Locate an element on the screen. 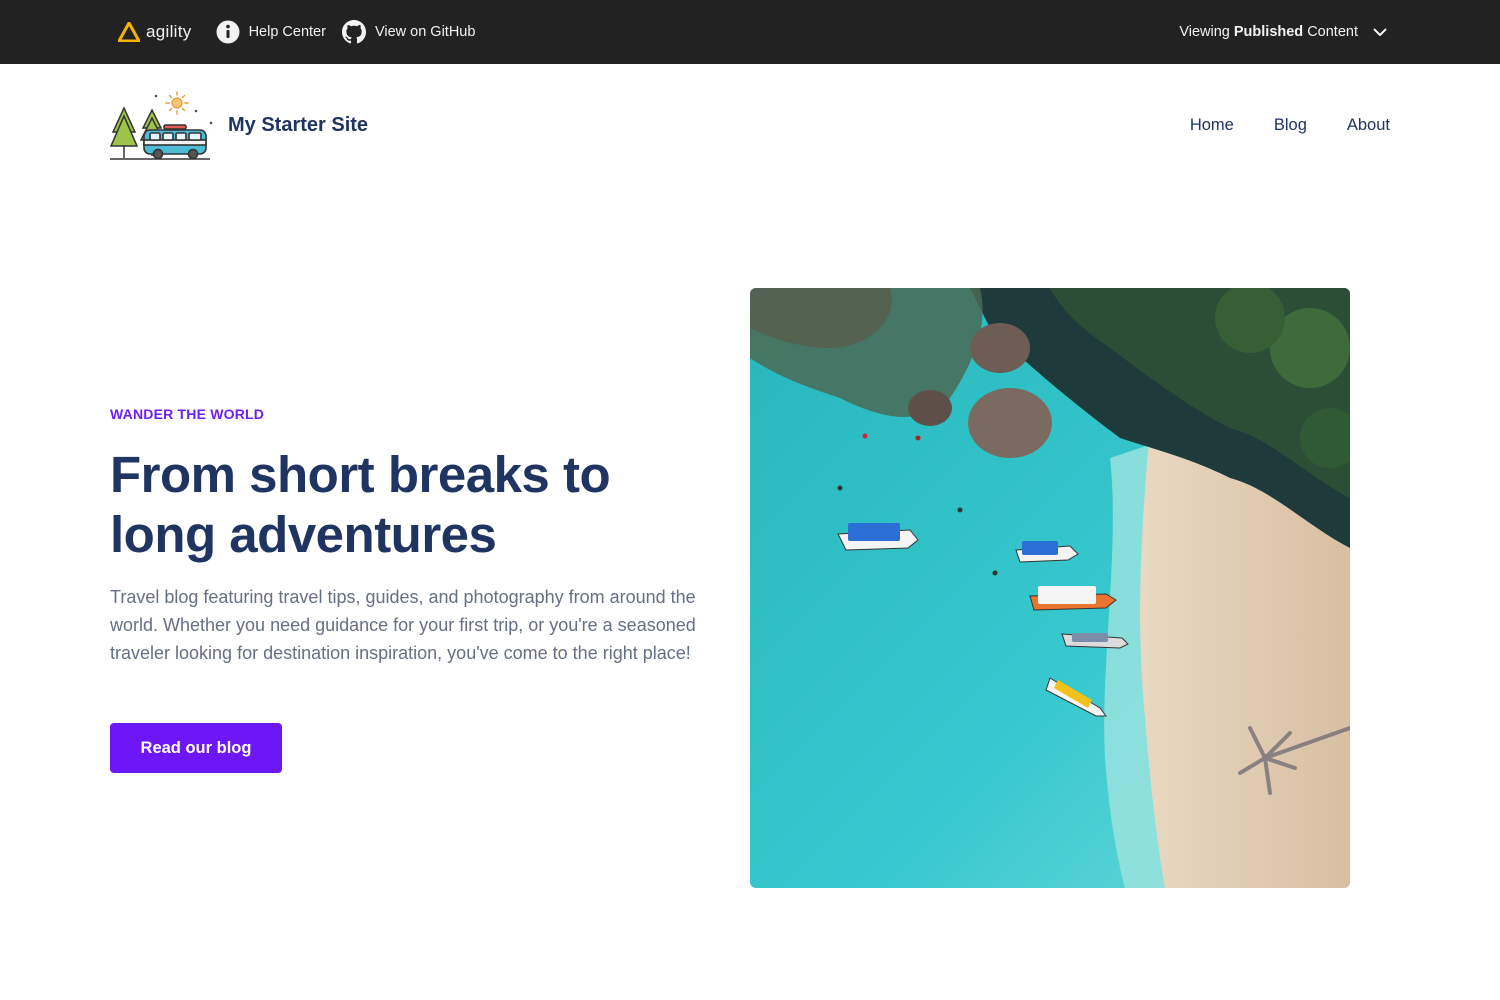  site-name: My Starter Site is located at coordinates (298, 124).